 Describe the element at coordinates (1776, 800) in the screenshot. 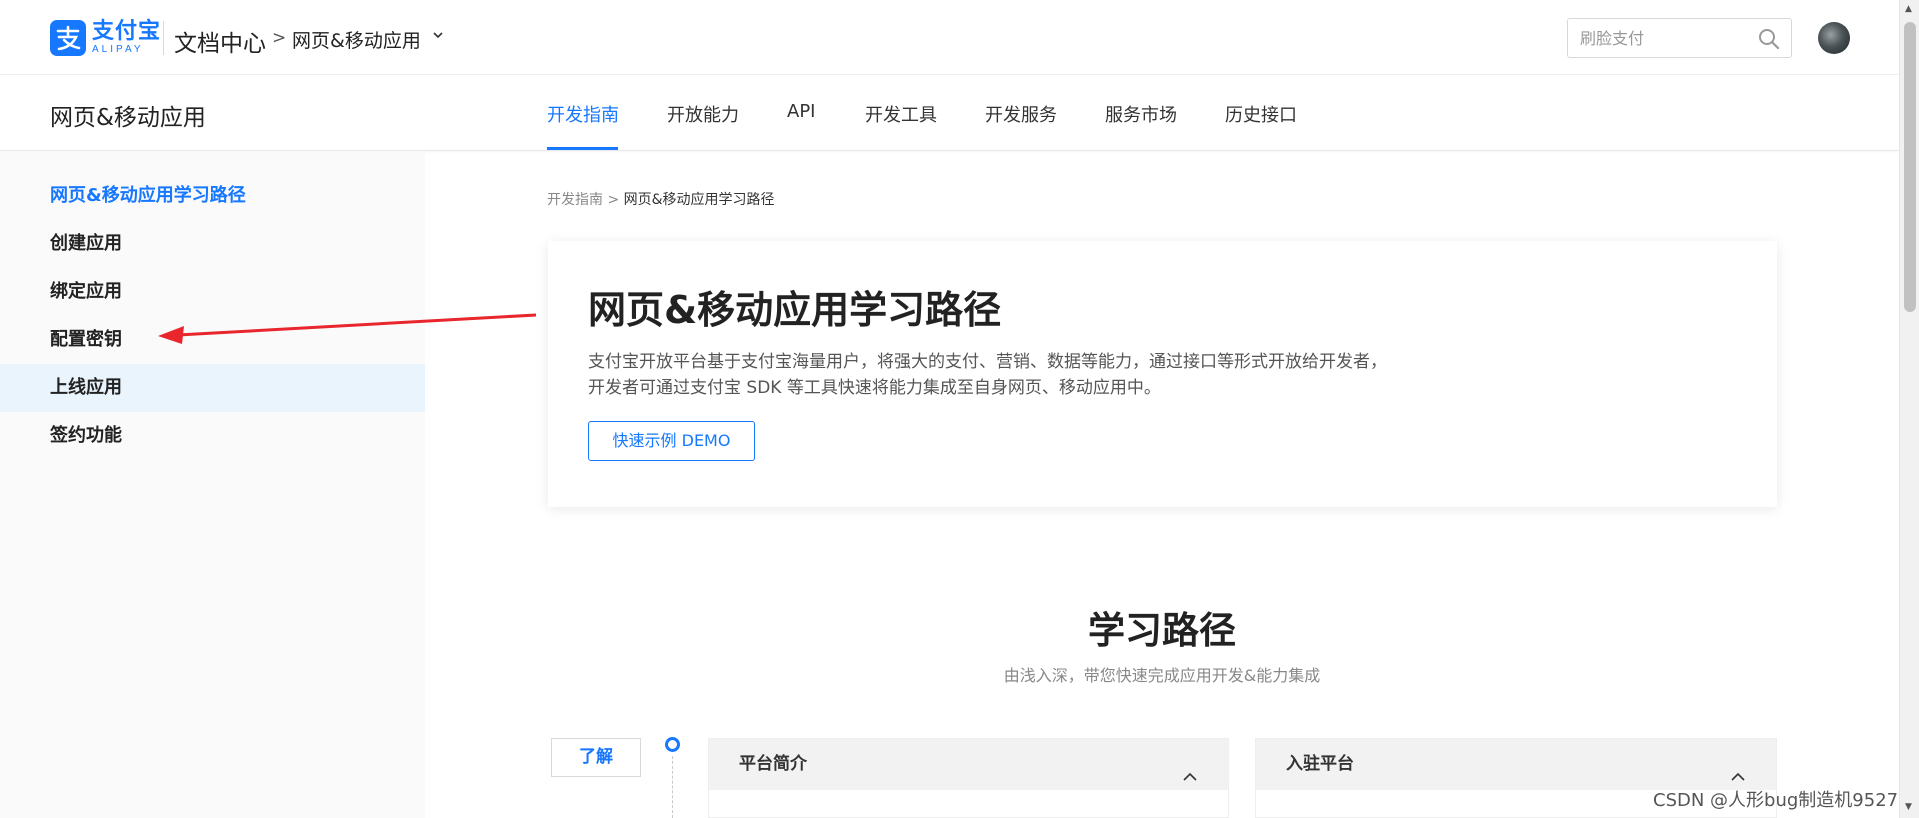

I see `csdn-watermark: CSDN @人形bug制造机9527` at that location.